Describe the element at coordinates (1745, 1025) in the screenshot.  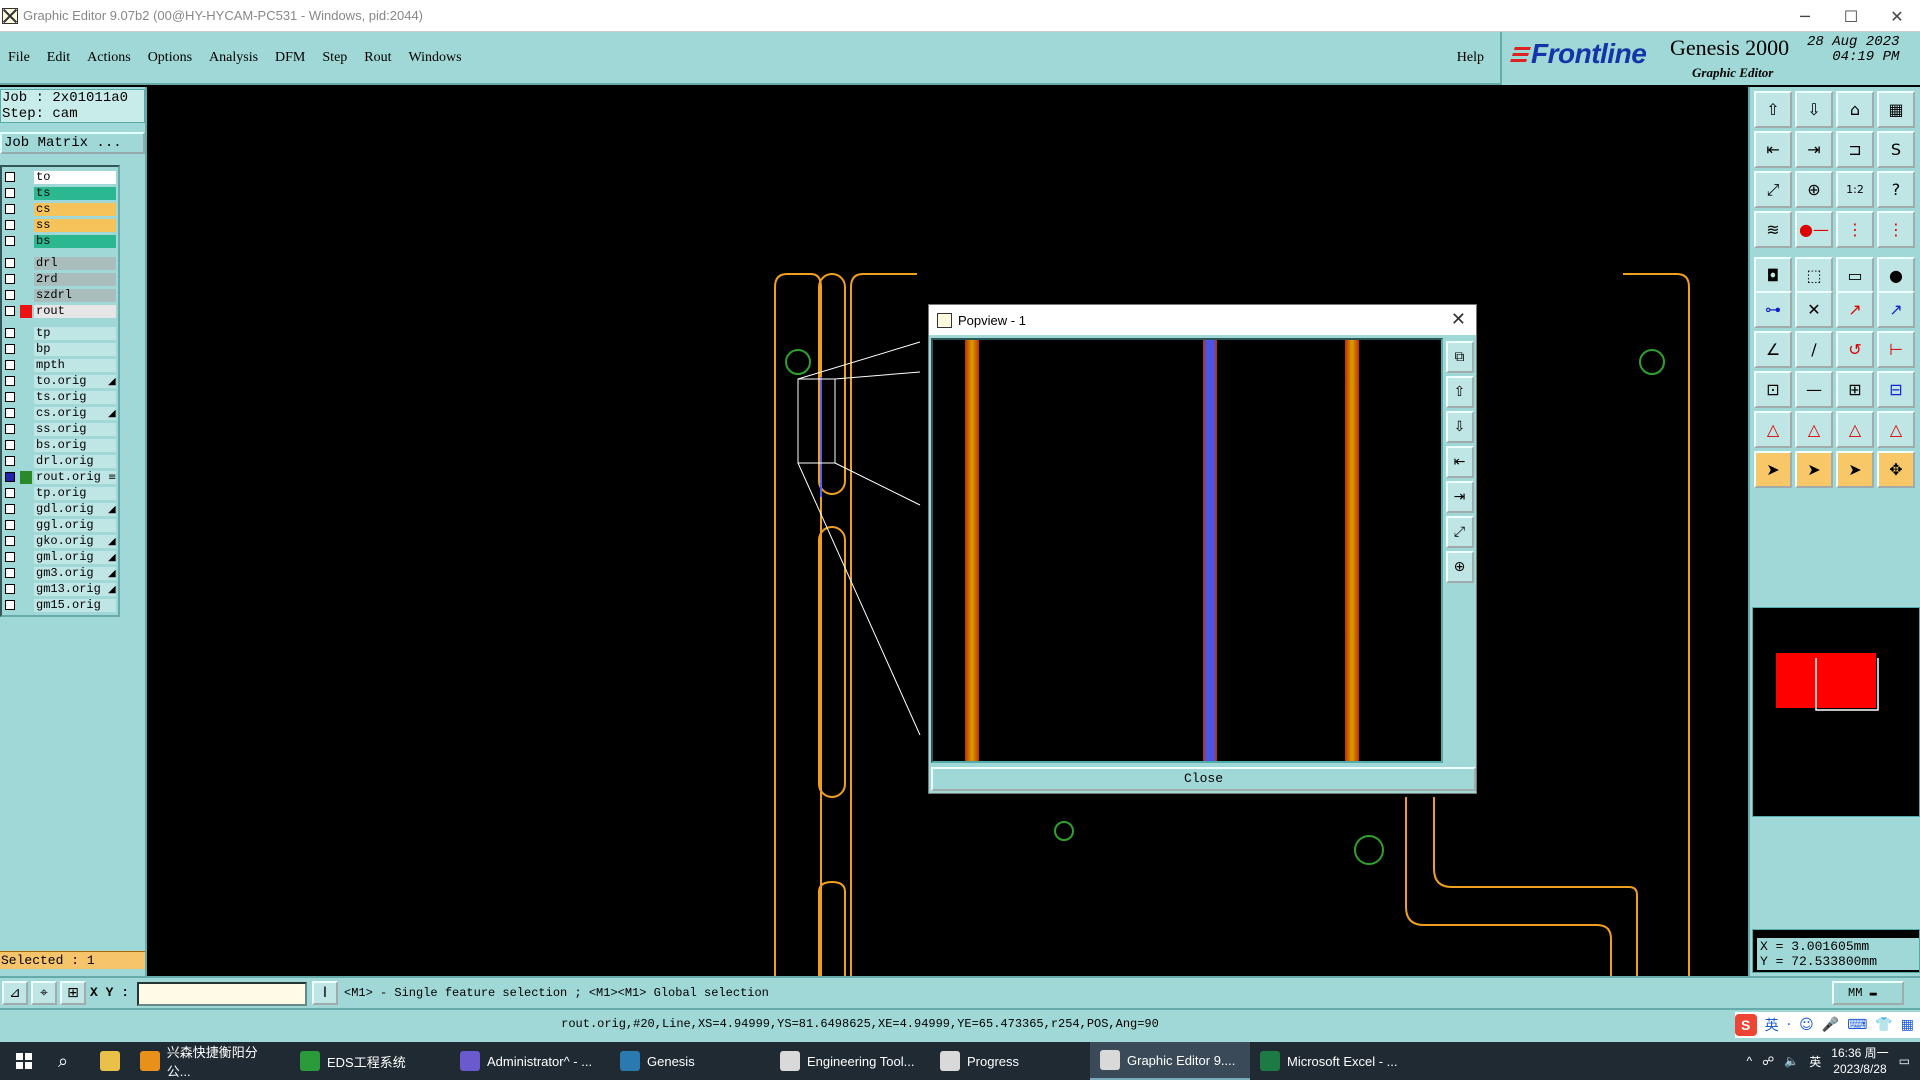
I see `sogou-icon: S` at that location.